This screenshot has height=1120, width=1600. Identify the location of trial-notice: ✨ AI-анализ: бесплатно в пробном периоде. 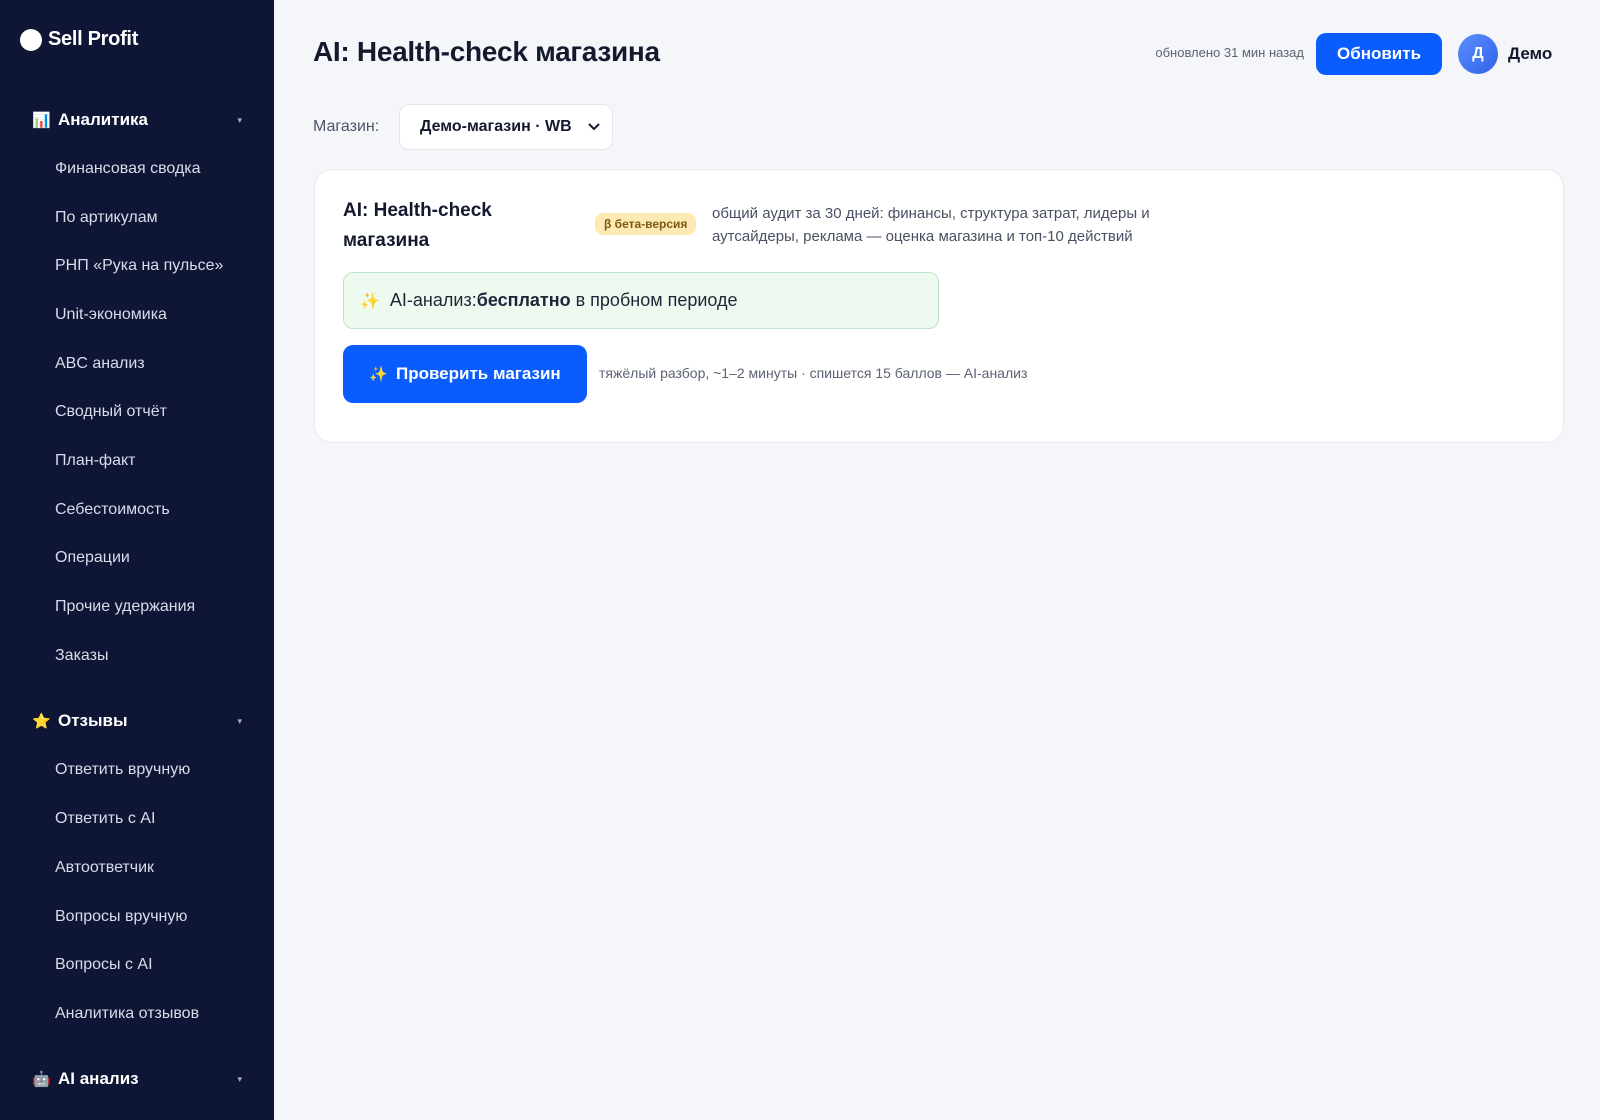
(641, 300).